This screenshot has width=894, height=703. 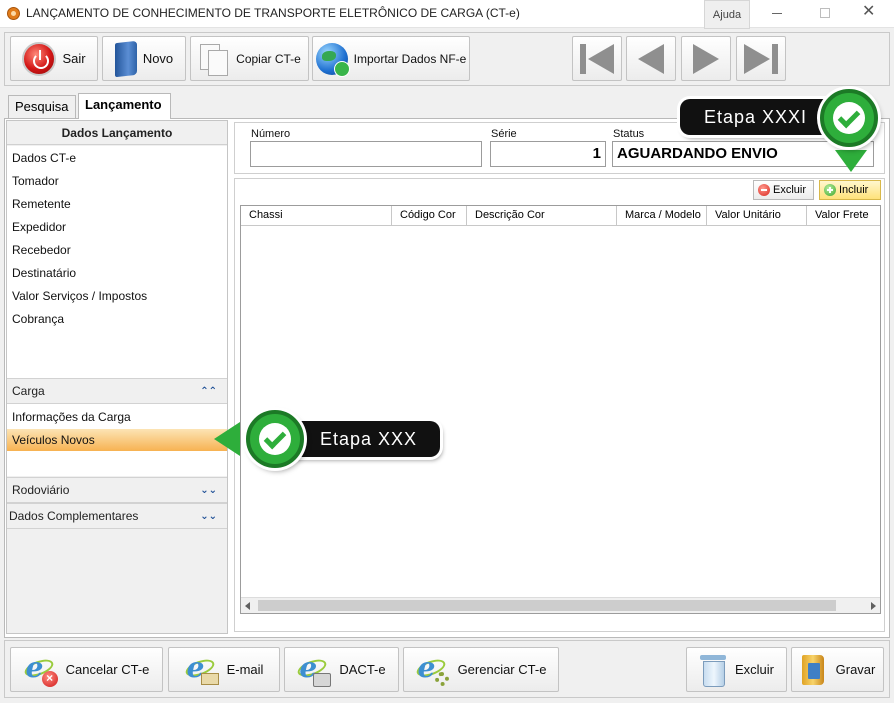 I want to click on status-label: Status, so click(x=629, y=134).